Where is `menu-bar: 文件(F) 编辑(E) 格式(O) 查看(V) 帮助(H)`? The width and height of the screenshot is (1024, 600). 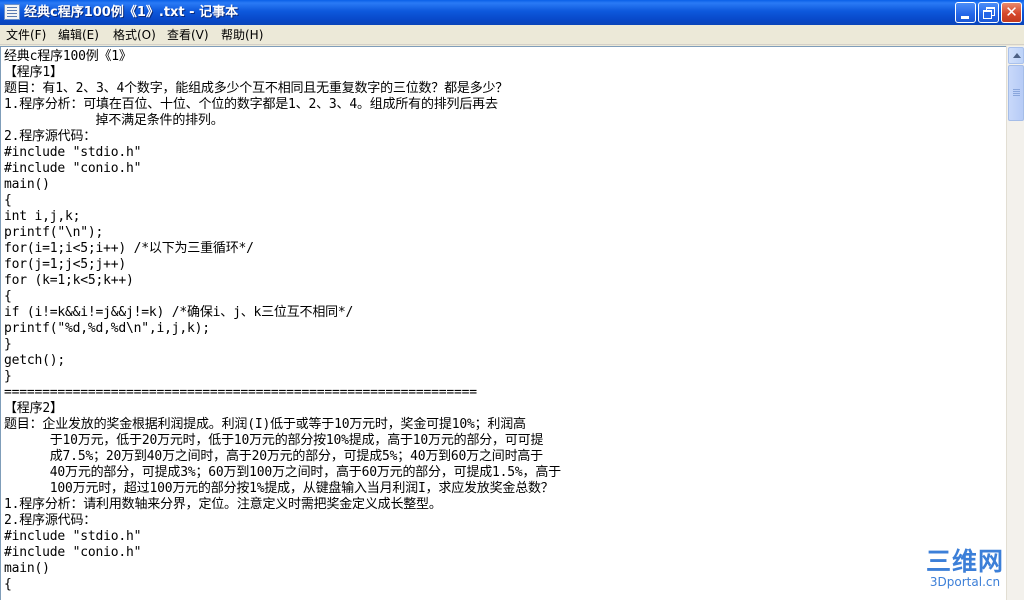
menu-bar: 文件(F) 编辑(E) 格式(O) 查看(V) 帮助(H) is located at coordinates (512, 35).